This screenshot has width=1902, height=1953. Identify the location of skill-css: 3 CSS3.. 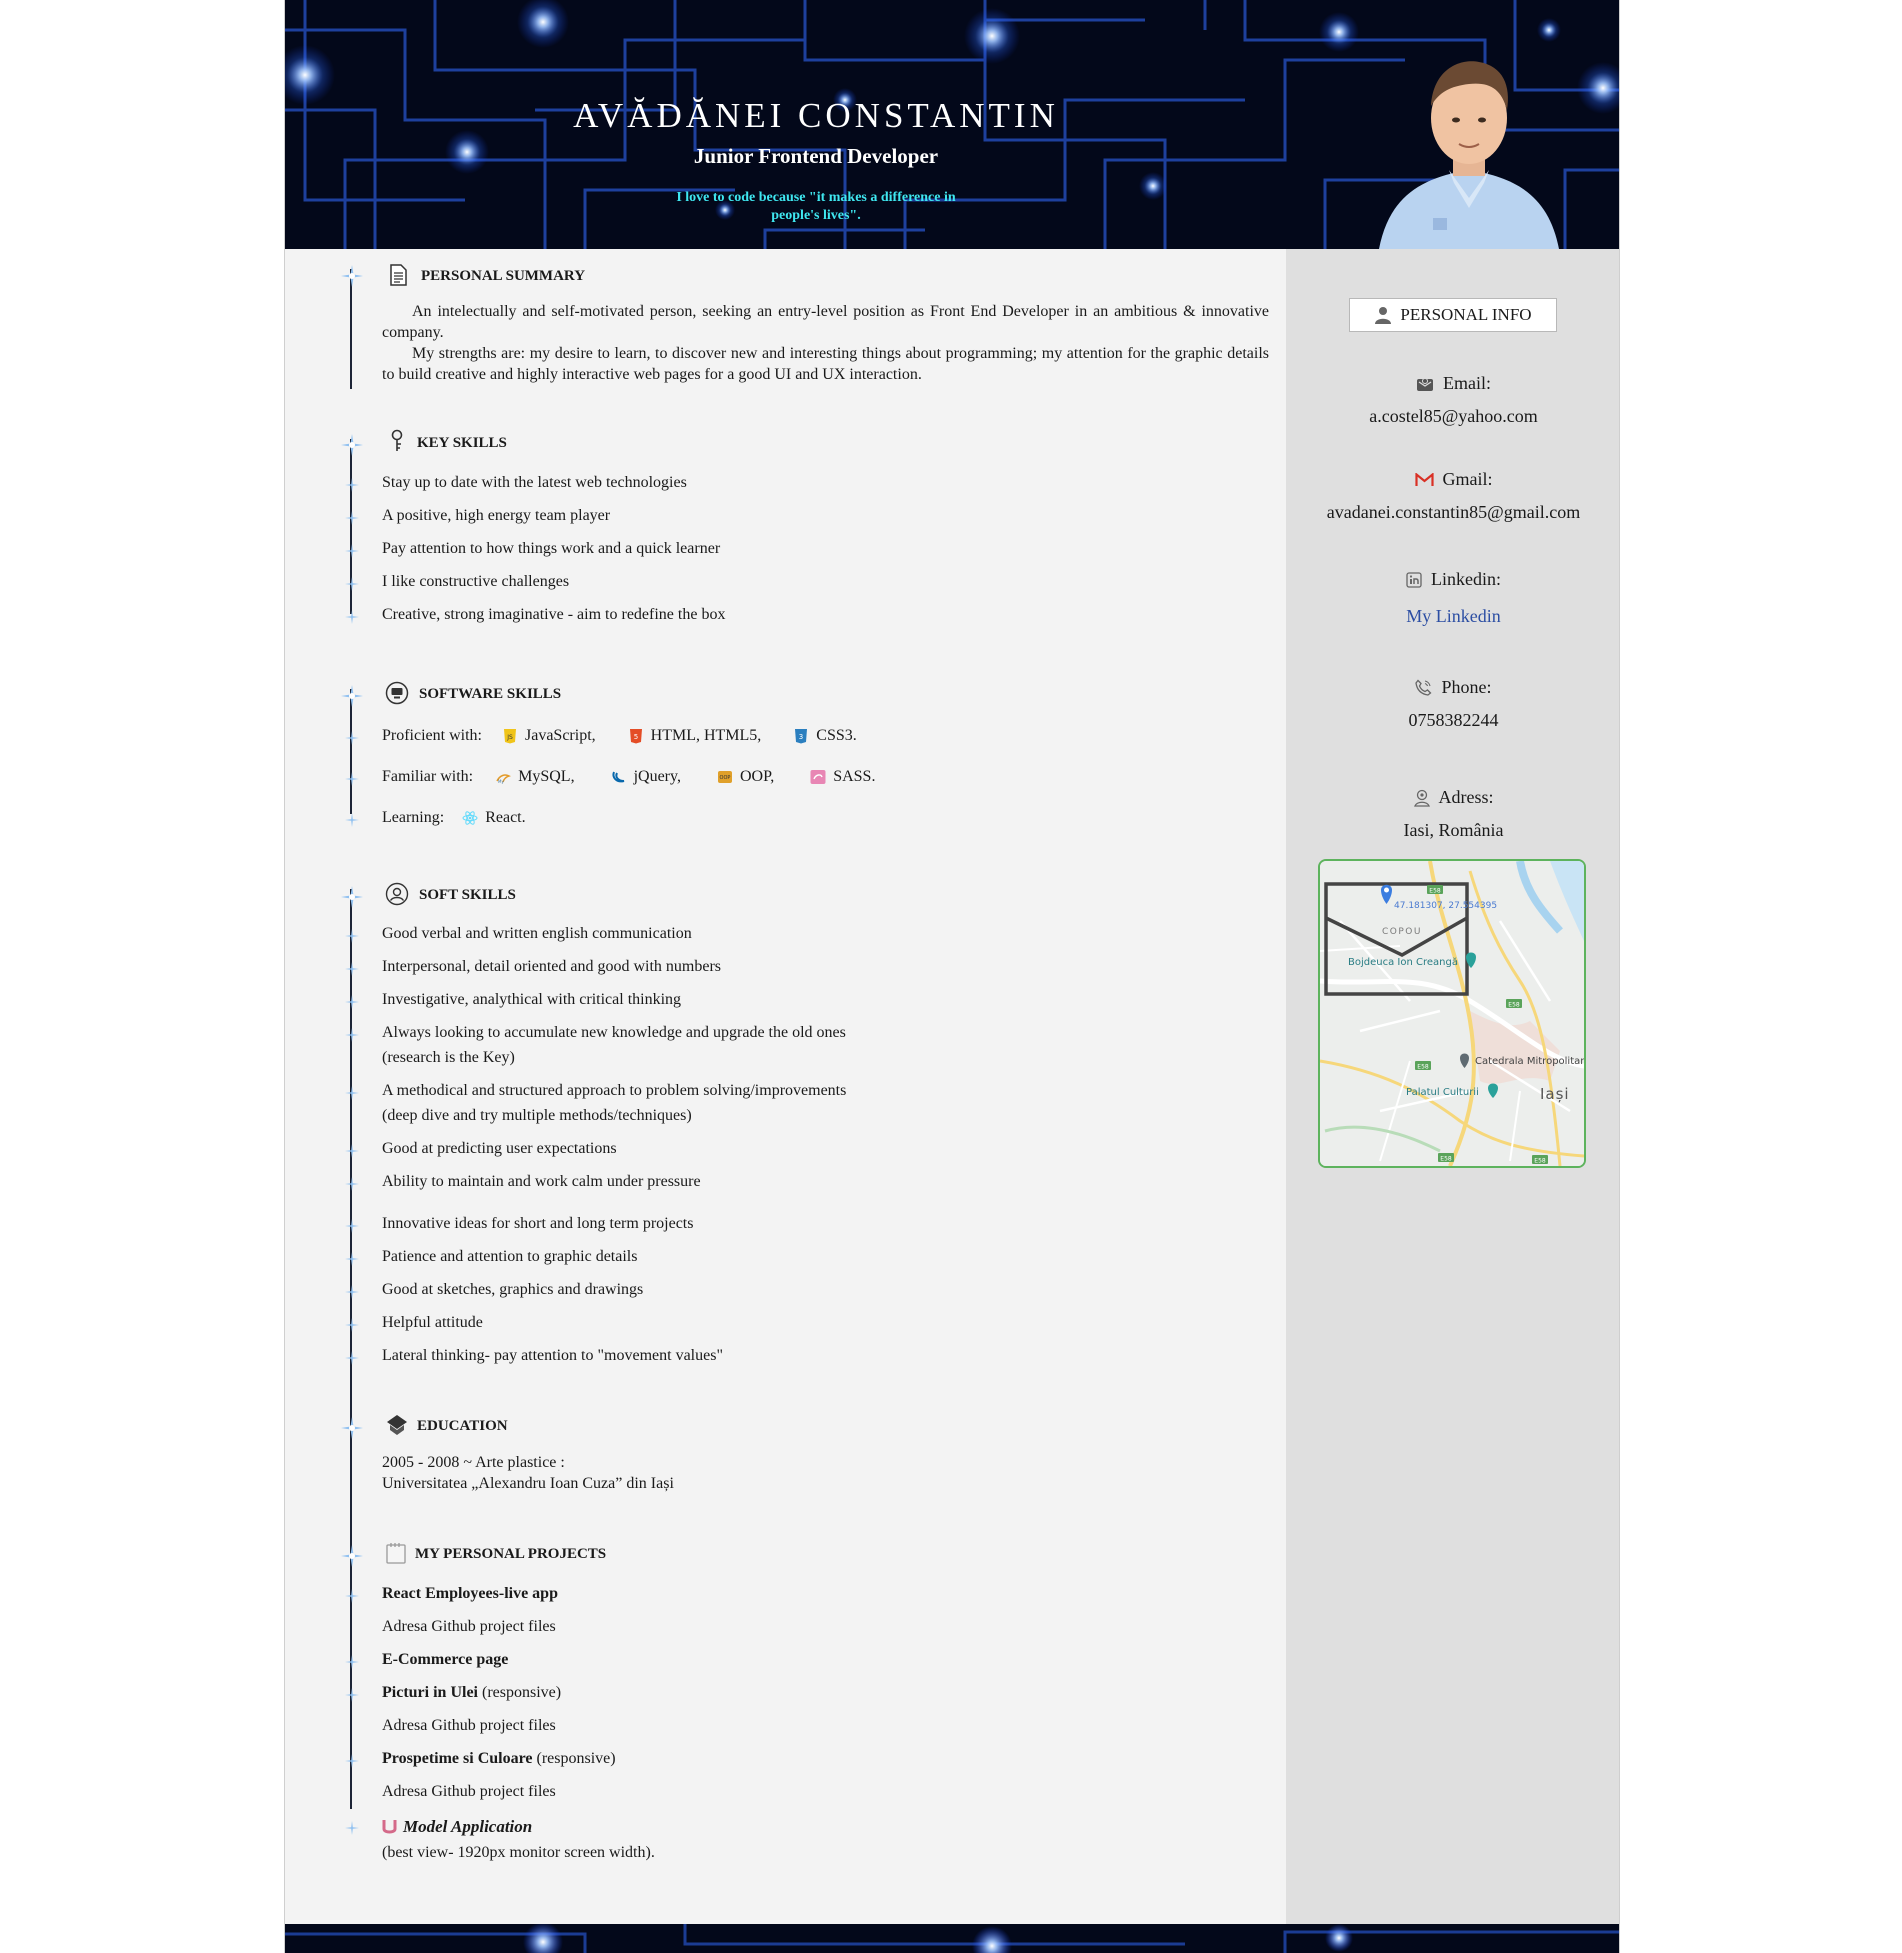
(825, 736).